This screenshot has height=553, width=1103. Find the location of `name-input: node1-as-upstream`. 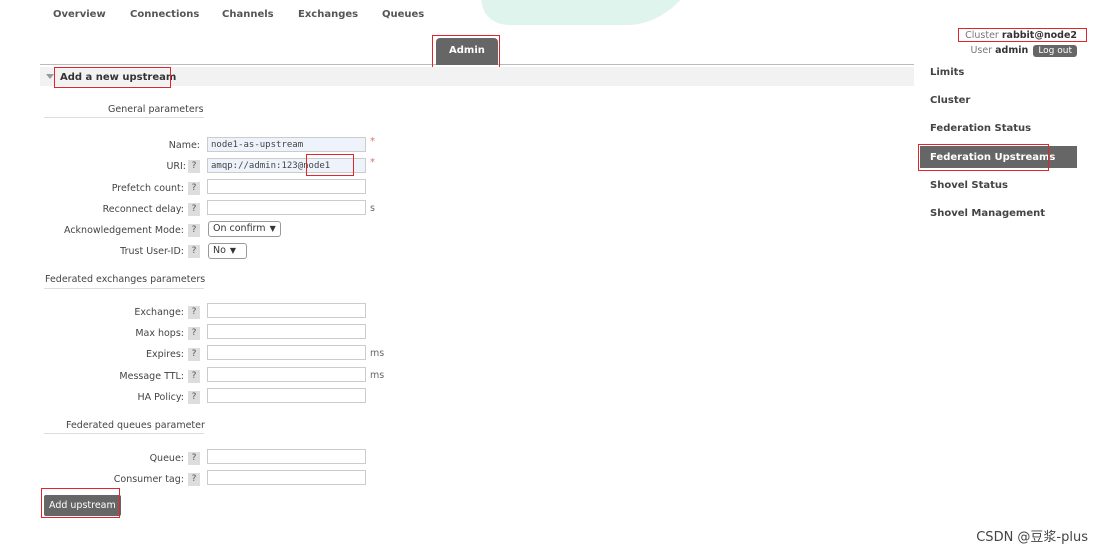

name-input: node1-as-upstream is located at coordinates (286, 144).